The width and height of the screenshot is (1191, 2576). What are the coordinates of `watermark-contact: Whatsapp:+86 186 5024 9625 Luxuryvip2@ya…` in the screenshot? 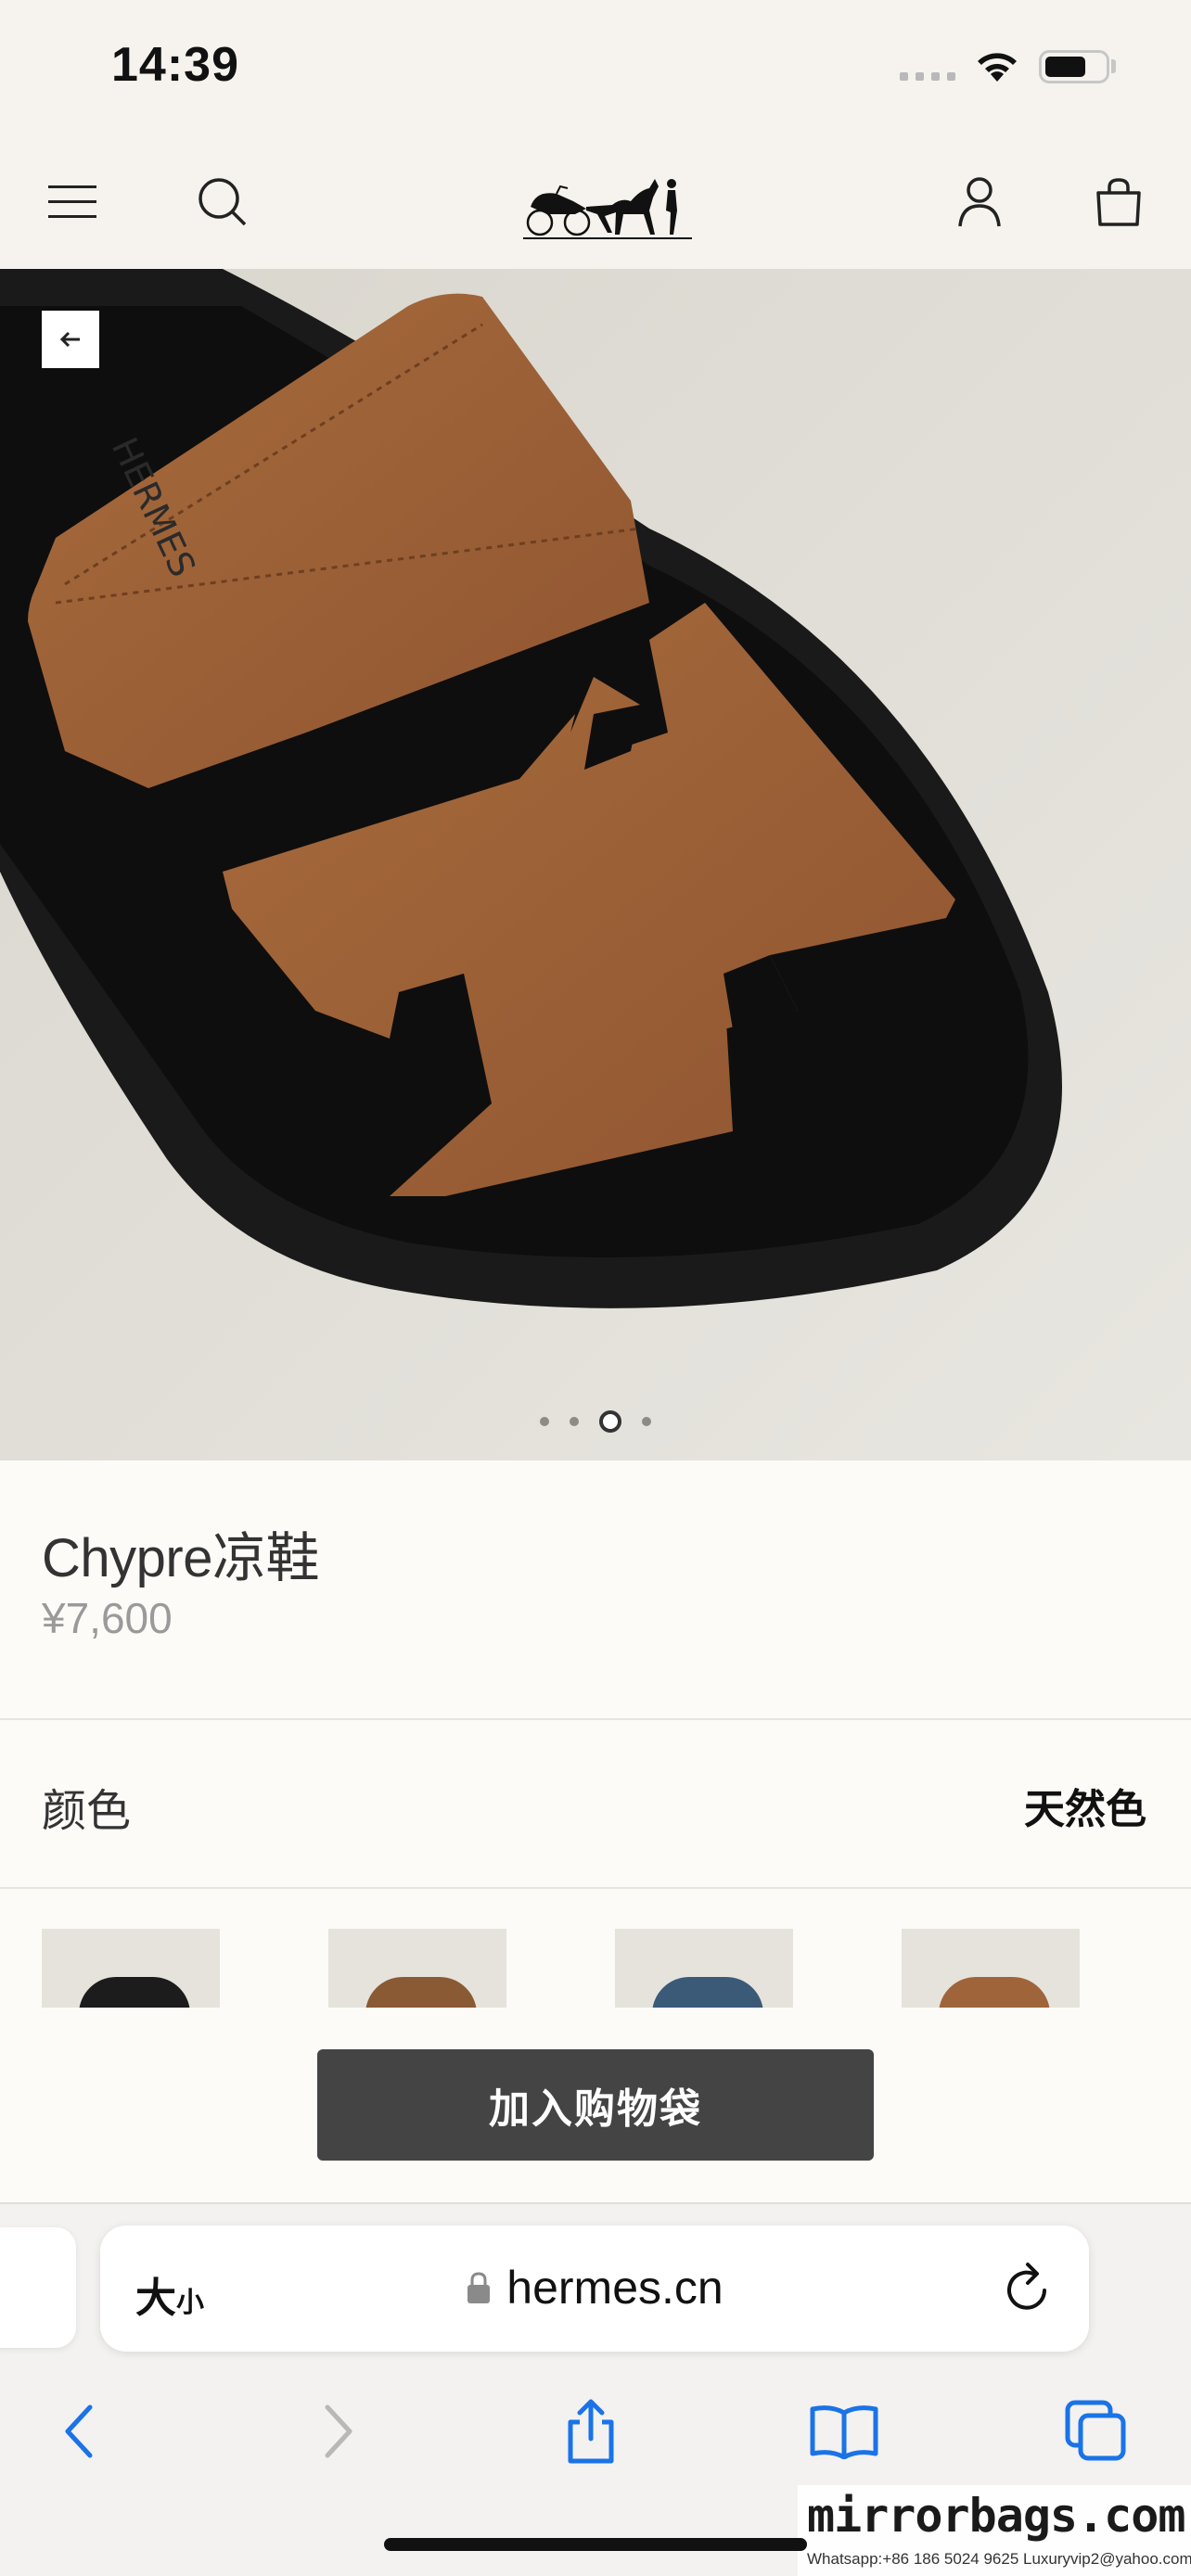 It's located at (999, 2559).